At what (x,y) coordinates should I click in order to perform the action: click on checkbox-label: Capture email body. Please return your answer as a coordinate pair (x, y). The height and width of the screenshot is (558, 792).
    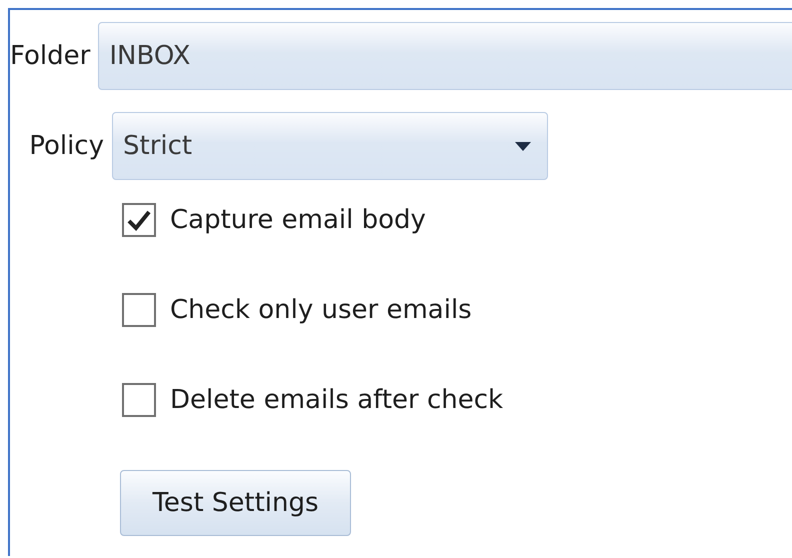
    Looking at the image, I should click on (298, 220).